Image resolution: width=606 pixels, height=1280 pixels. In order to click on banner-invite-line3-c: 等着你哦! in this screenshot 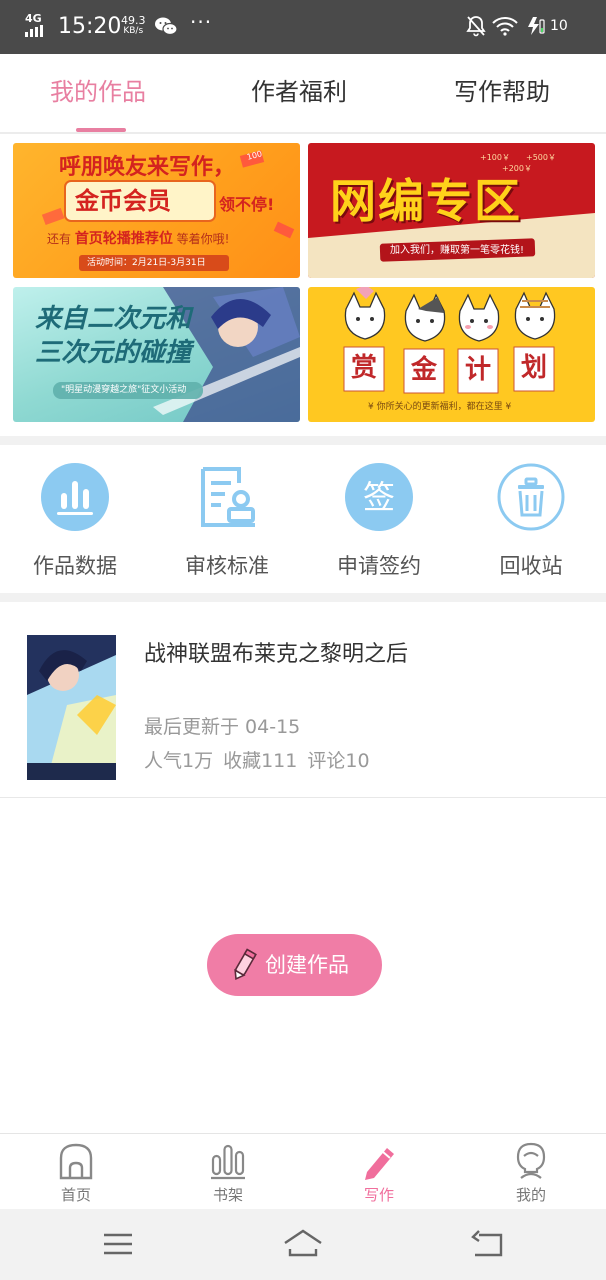, I will do `click(203, 239)`.